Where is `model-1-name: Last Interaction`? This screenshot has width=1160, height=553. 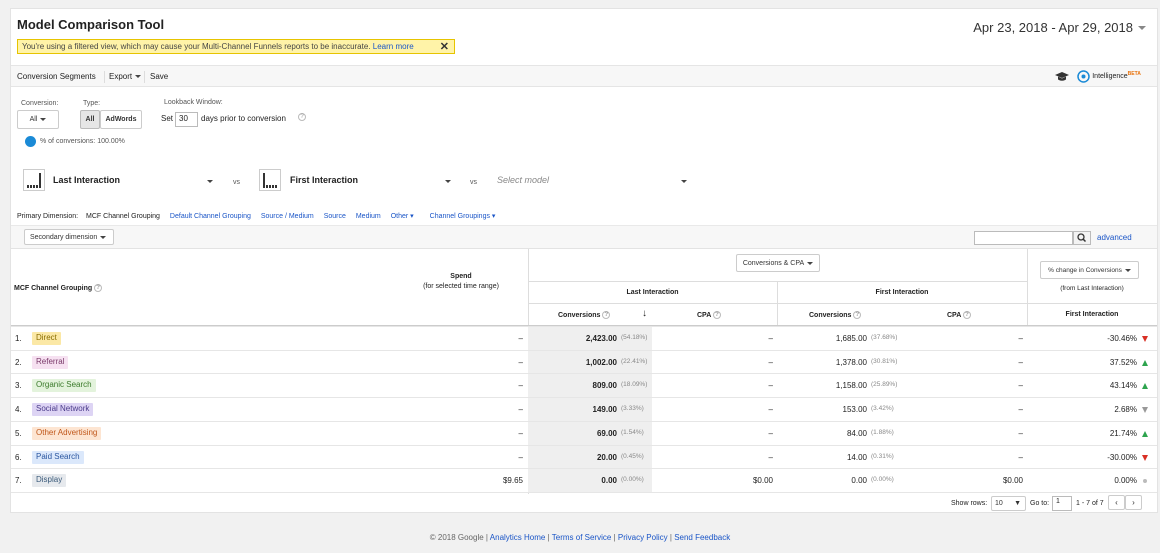
model-1-name: Last Interaction is located at coordinates (86, 180).